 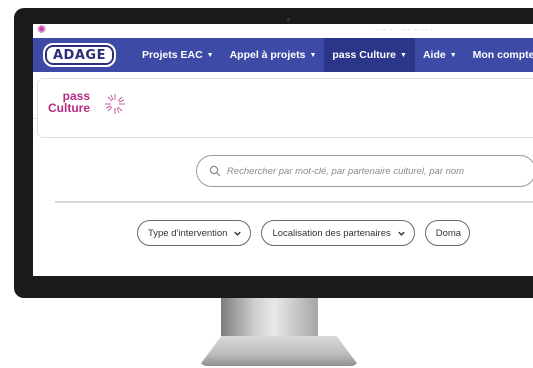 What do you see at coordinates (172, 55) in the screenshot?
I see `nav-label: Projets EAC` at bounding box center [172, 55].